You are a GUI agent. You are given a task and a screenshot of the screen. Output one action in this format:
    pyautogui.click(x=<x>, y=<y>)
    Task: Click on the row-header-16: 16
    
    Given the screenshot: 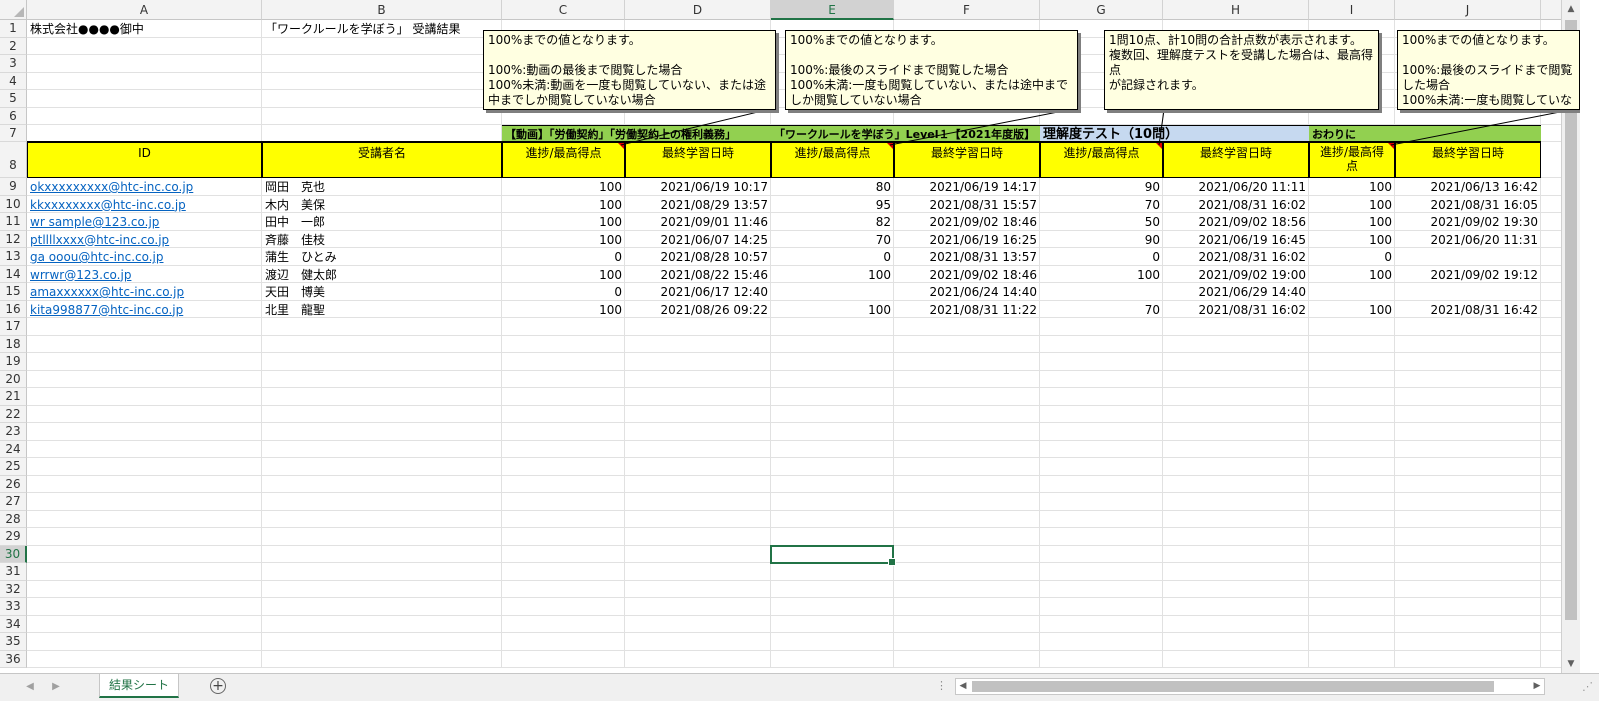 What is the action you would take?
    pyautogui.click(x=13, y=309)
    